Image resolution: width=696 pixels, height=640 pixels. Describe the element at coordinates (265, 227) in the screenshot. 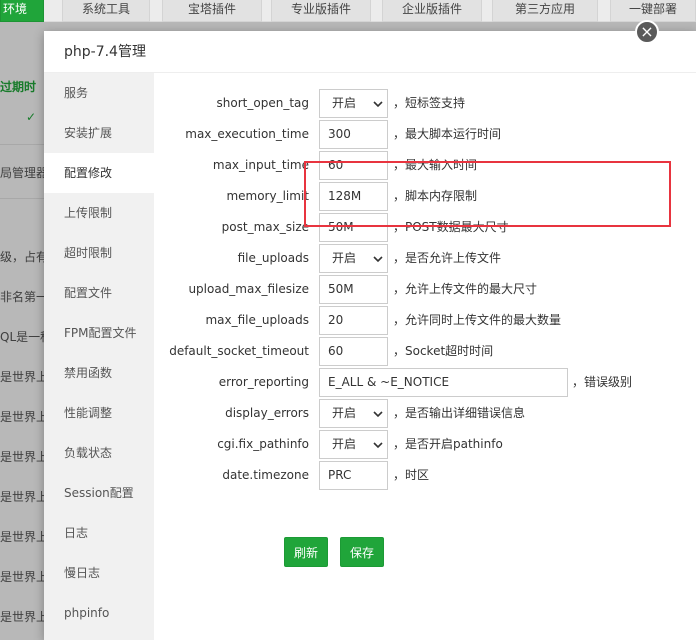

I see `setting-label: post_max_size` at that location.